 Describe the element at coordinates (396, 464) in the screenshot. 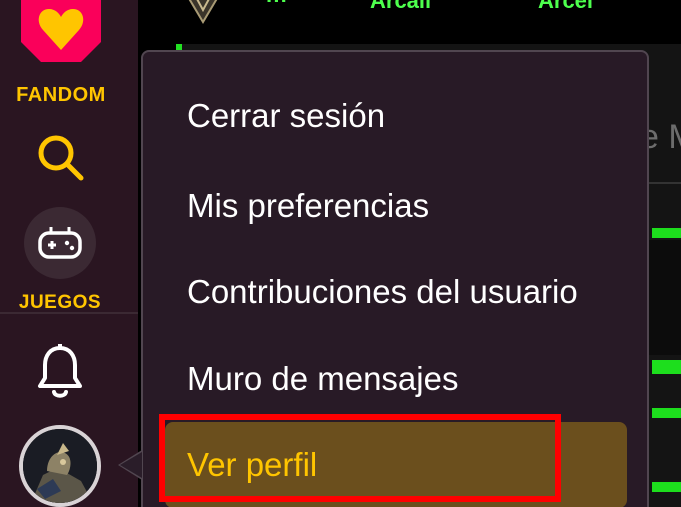

I see `menu-item-ver-perfil: Ver perfil` at that location.